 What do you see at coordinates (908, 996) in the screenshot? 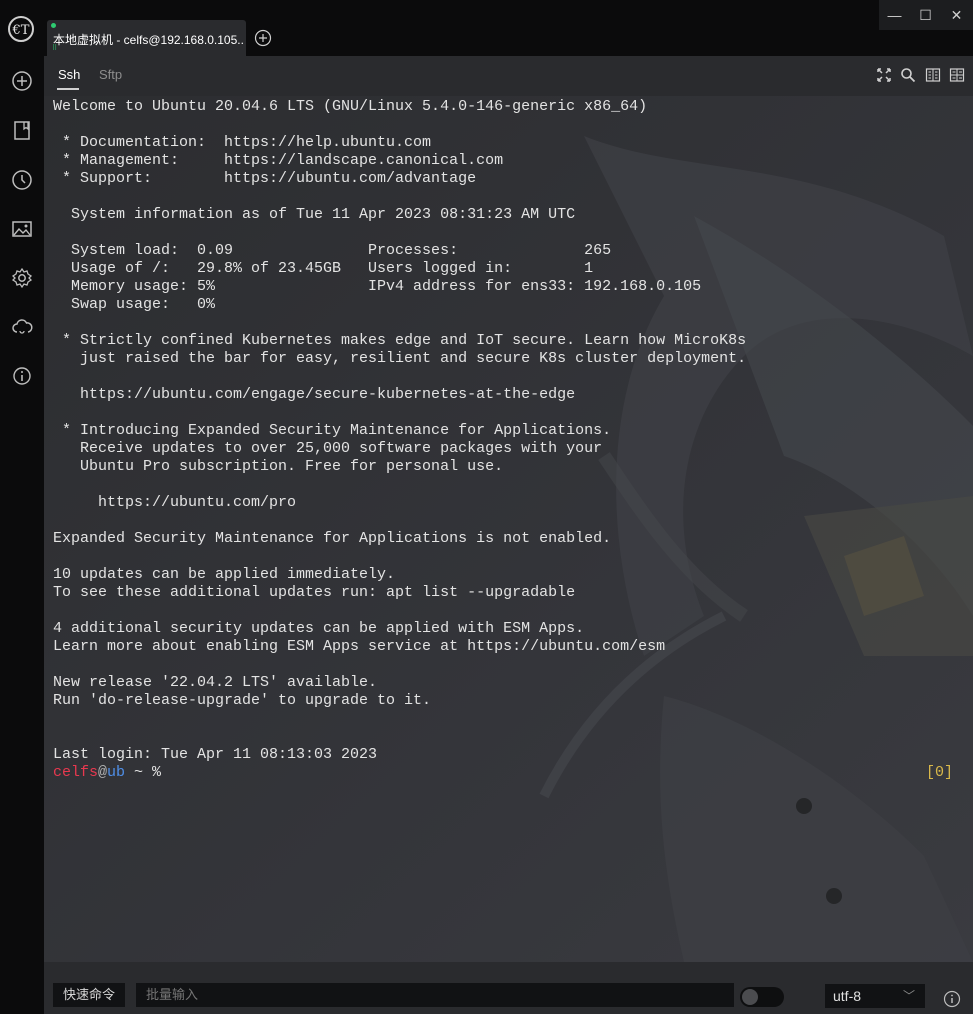
I see `chevron-down-icon: ﹀` at bounding box center [908, 996].